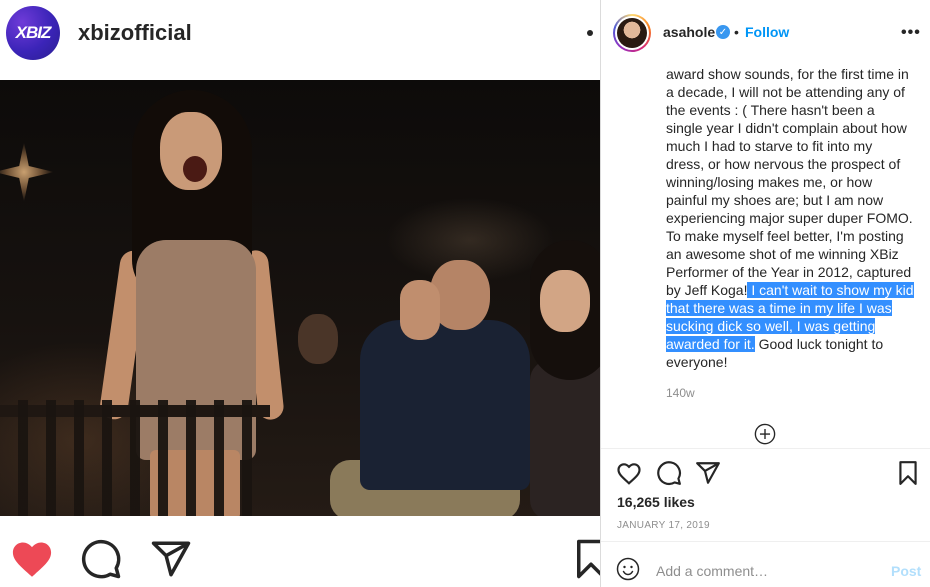 This screenshot has height=587, width=930. Describe the element at coordinates (908, 473) in the screenshot. I see `save-bookmark-icon` at that location.